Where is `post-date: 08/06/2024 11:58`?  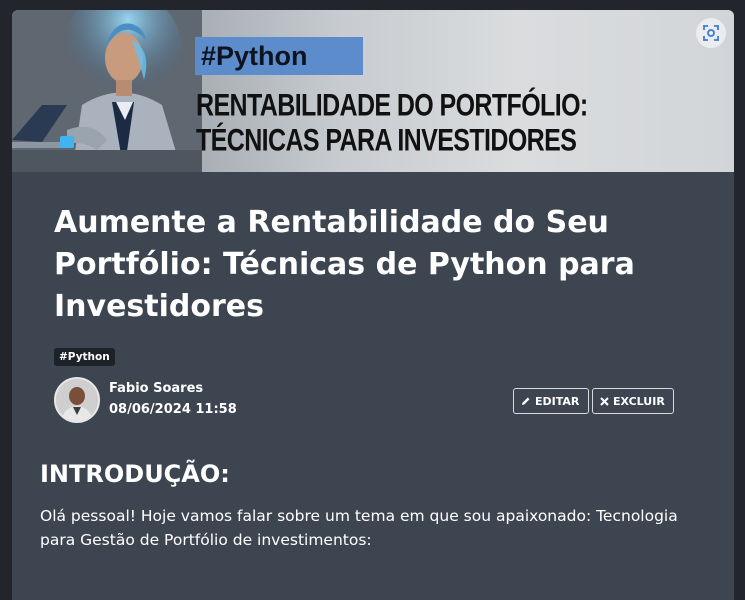
post-date: 08/06/2024 11:58 is located at coordinates (173, 409).